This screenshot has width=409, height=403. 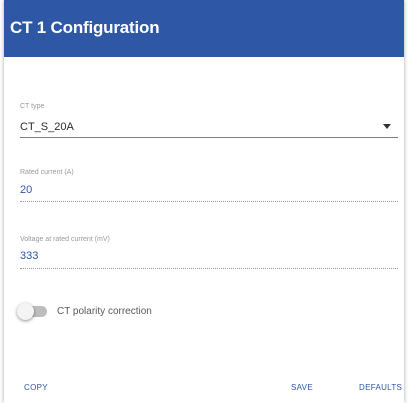 What do you see at coordinates (85, 27) in the screenshot?
I see `dialog-title: CT 1 Configuration` at bounding box center [85, 27].